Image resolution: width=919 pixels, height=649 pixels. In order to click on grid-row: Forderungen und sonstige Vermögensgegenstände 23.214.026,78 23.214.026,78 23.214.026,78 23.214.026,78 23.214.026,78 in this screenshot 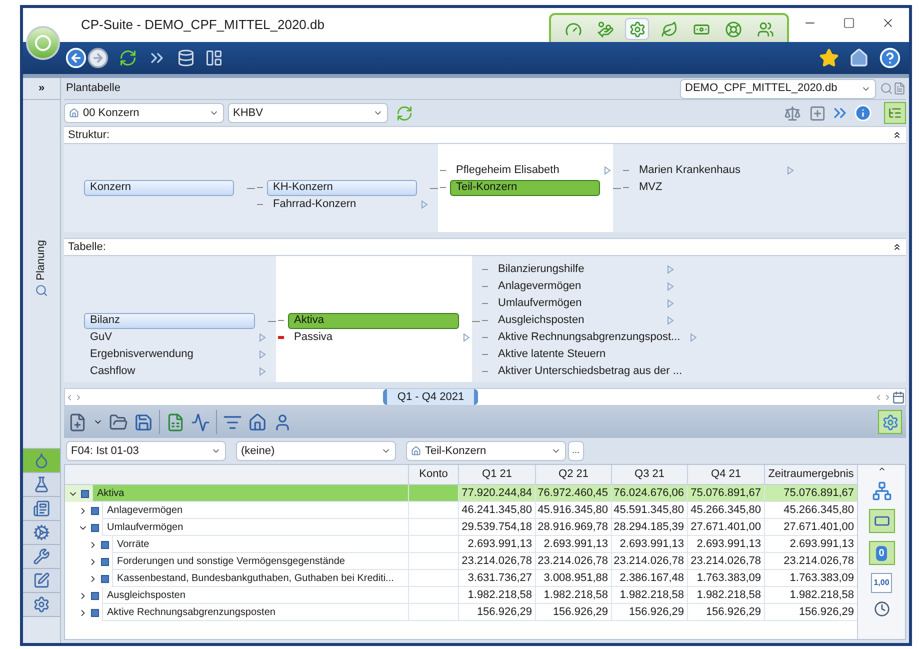, I will do `click(461, 561)`.